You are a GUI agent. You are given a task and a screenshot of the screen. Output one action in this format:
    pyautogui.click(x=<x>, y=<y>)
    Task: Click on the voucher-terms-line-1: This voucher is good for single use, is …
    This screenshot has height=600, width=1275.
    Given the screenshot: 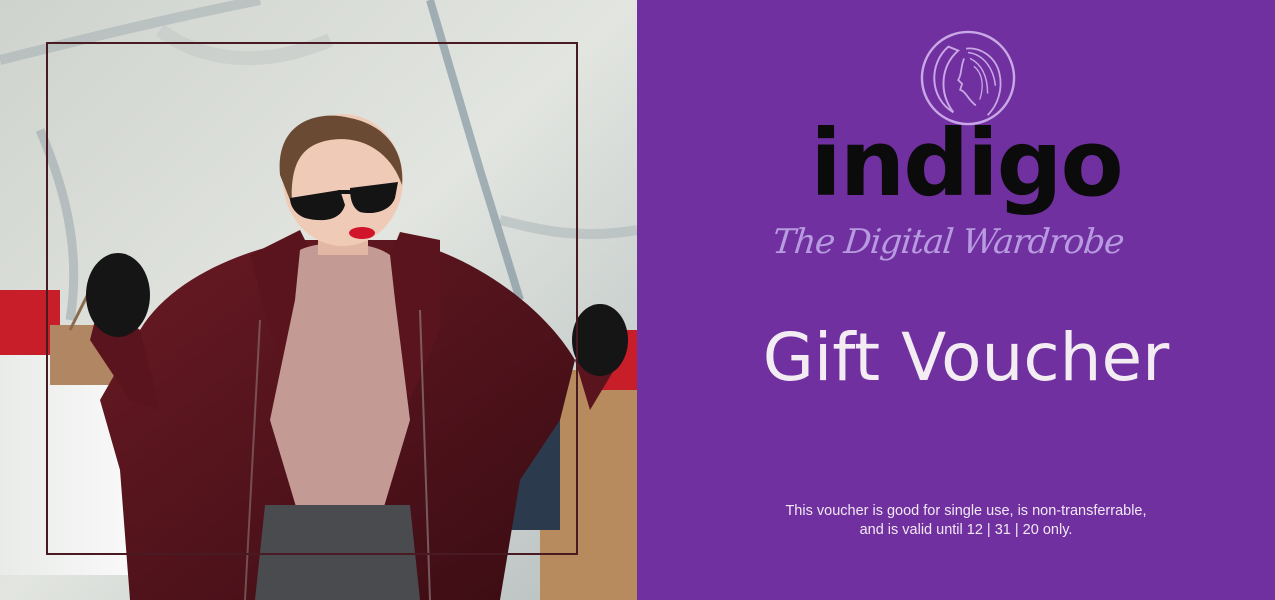 What is the action you would take?
    pyautogui.click(x=966, y=511)
    